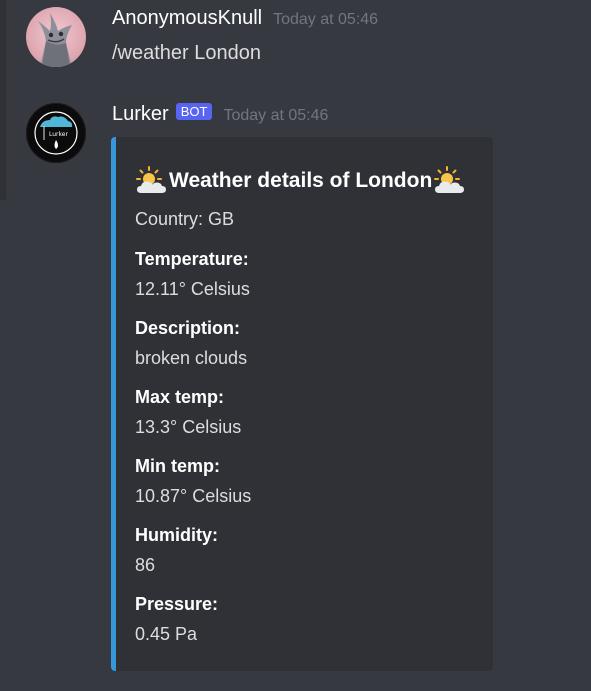  What do you see at coordinates (180, 397) in the screenshot?
I see `field-name-max-temp: Max temp:` at bounding box center [180, 397].